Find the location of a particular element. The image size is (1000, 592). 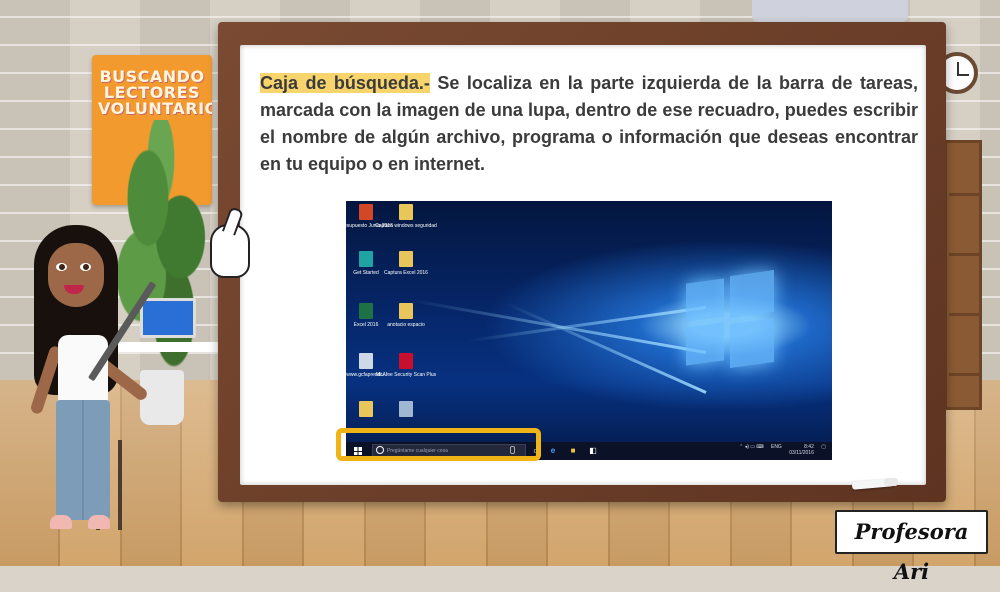

recycle-bin-icon is located at coordinates (406, 409).